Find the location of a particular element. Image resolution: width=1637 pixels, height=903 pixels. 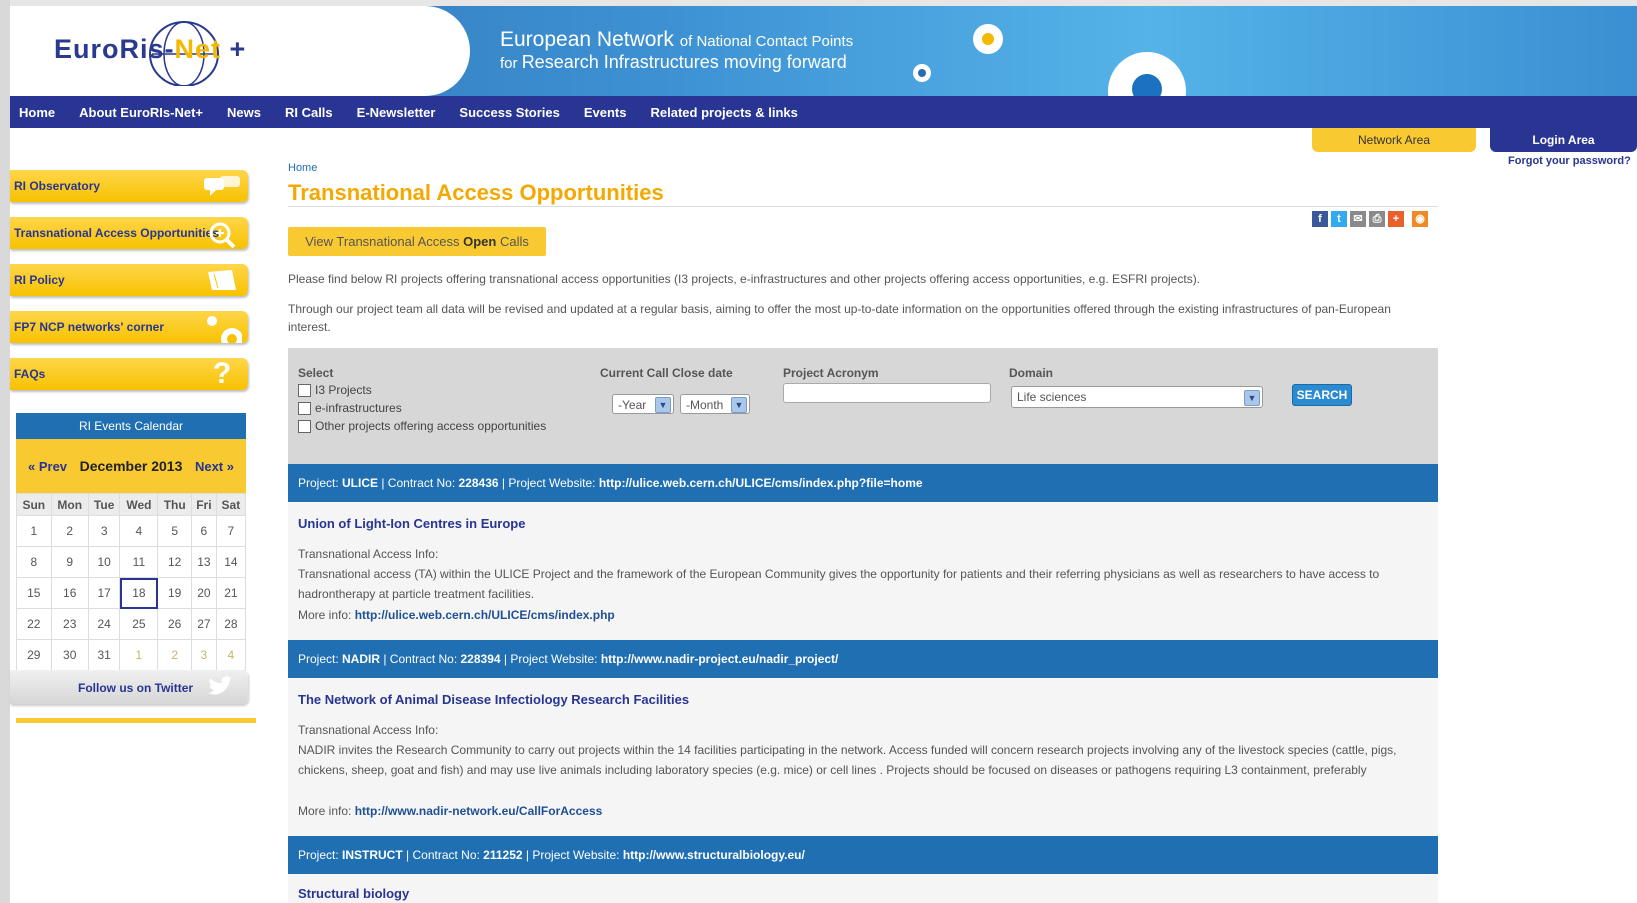

calendar-day: 4 is located at coordinates (139, 531).